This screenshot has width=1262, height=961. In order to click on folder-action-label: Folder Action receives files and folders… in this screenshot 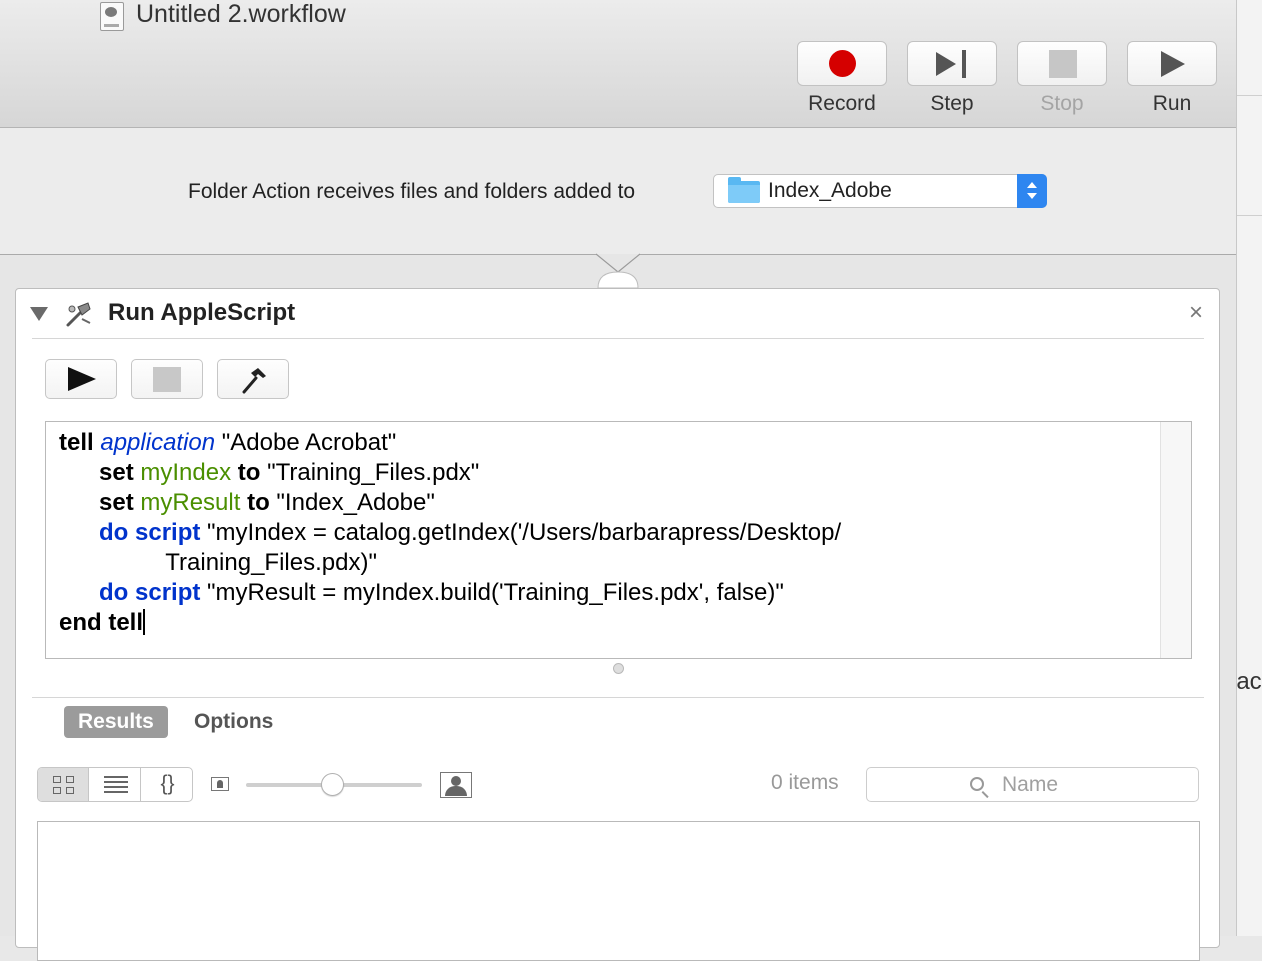, I will do `click(412, 191)`.